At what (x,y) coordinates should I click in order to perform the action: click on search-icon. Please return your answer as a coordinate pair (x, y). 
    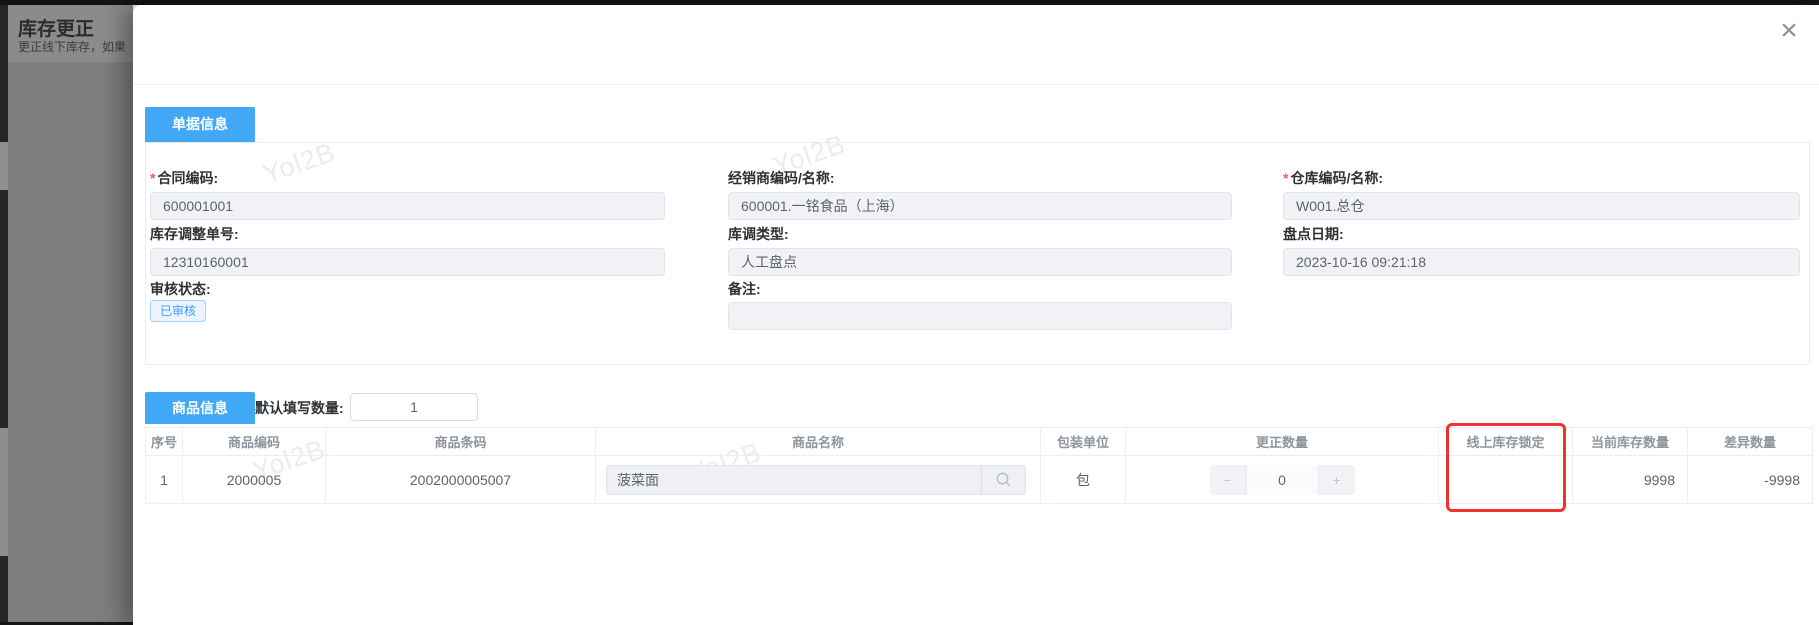
    Looking at the image, I should click on (1003, 479).